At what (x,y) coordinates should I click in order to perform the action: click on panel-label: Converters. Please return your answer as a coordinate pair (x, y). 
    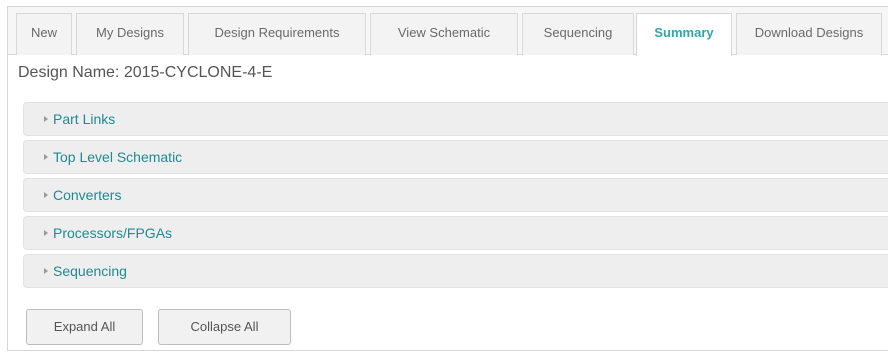
    Looking at the image, I should click on (87, 195).